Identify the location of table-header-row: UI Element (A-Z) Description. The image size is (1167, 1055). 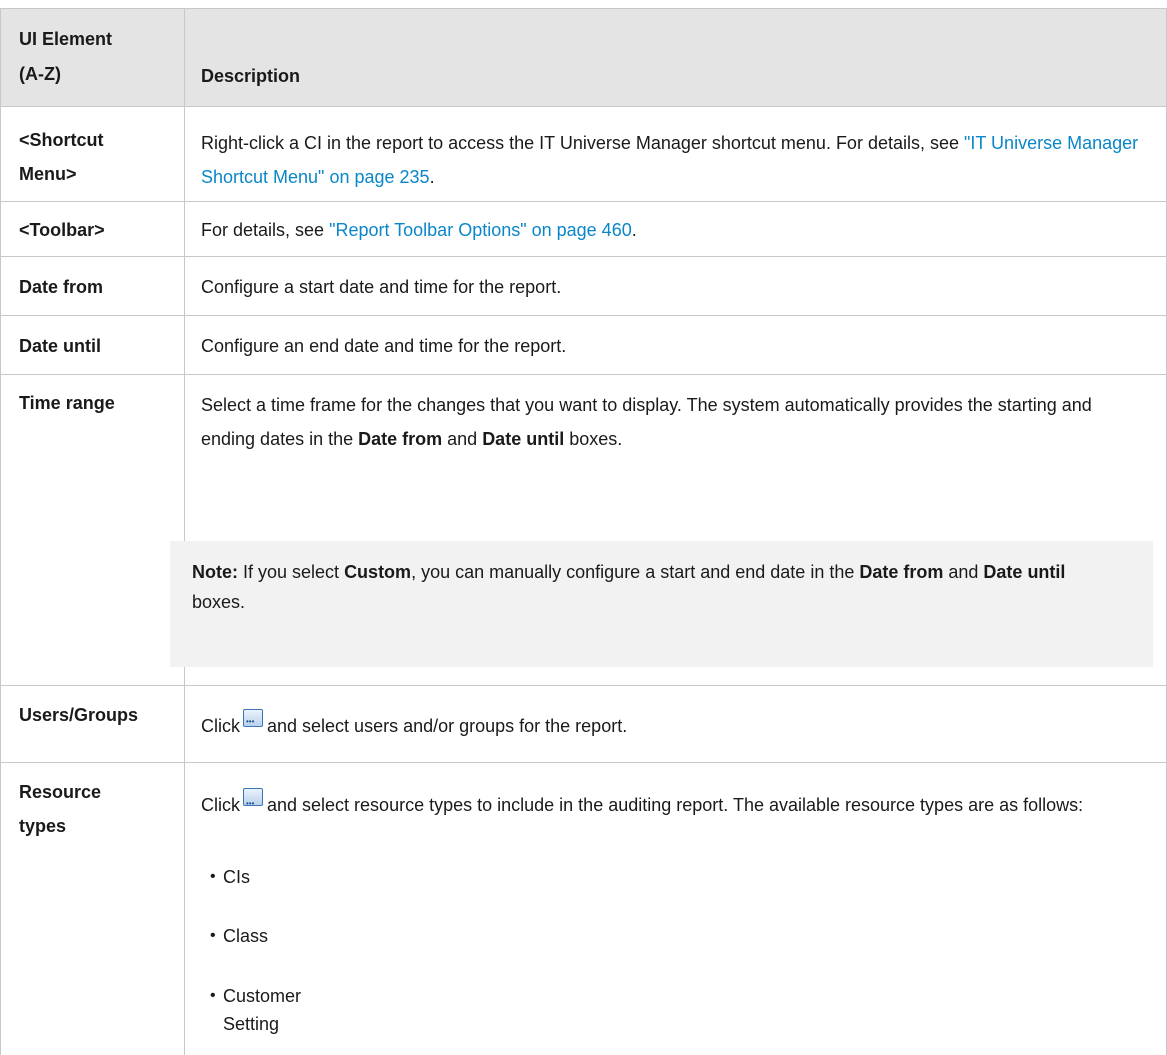
(583, 57).